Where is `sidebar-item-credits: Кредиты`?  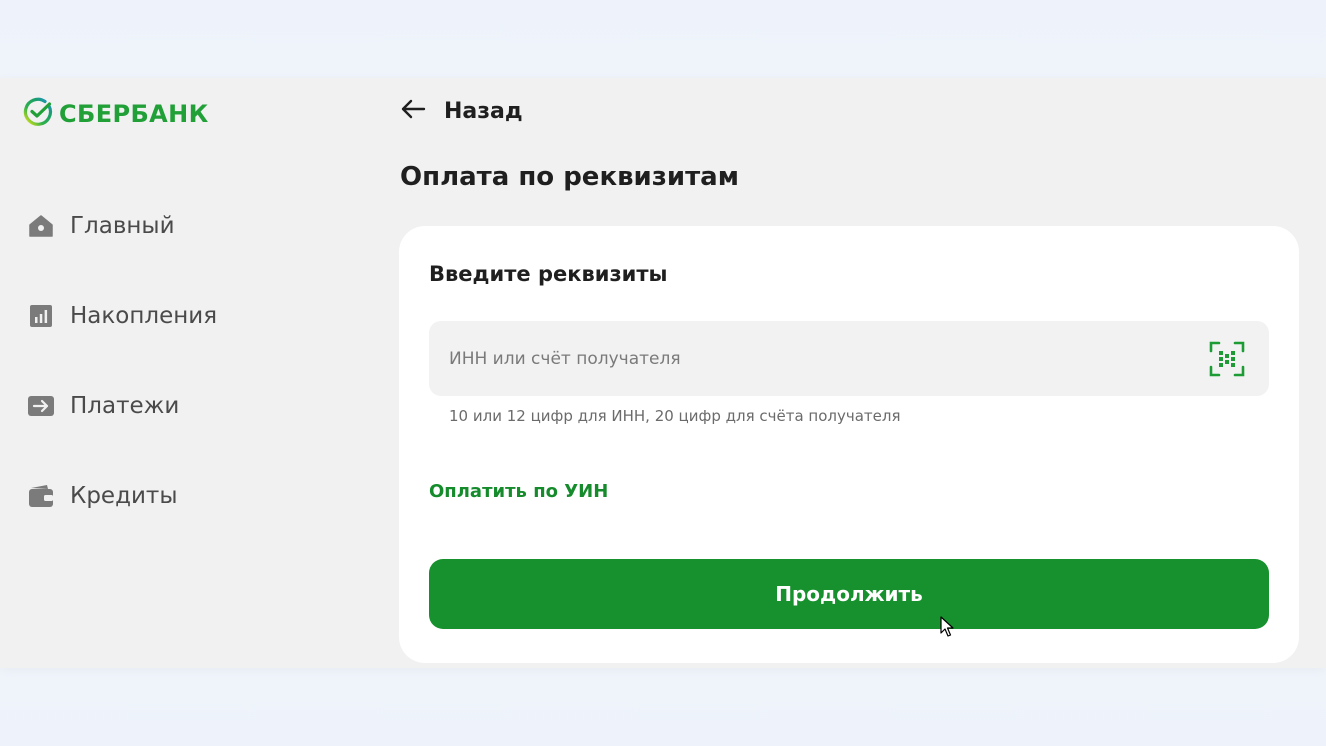 sidebar-item-credits: Кредиты is located at coordinates (103, 496).